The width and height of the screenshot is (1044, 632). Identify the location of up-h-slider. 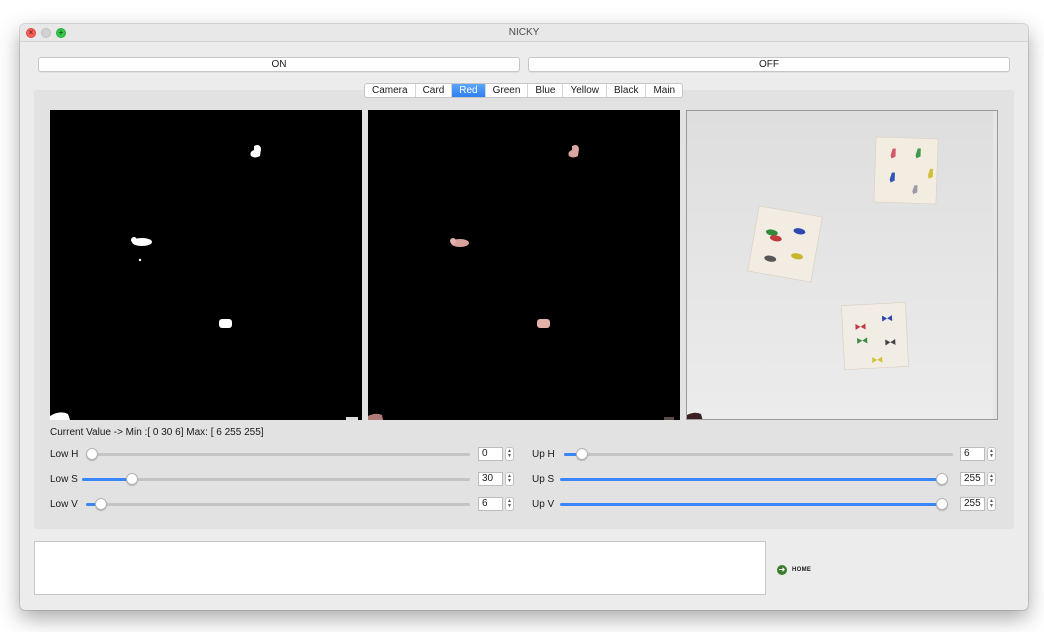
(758, 454).